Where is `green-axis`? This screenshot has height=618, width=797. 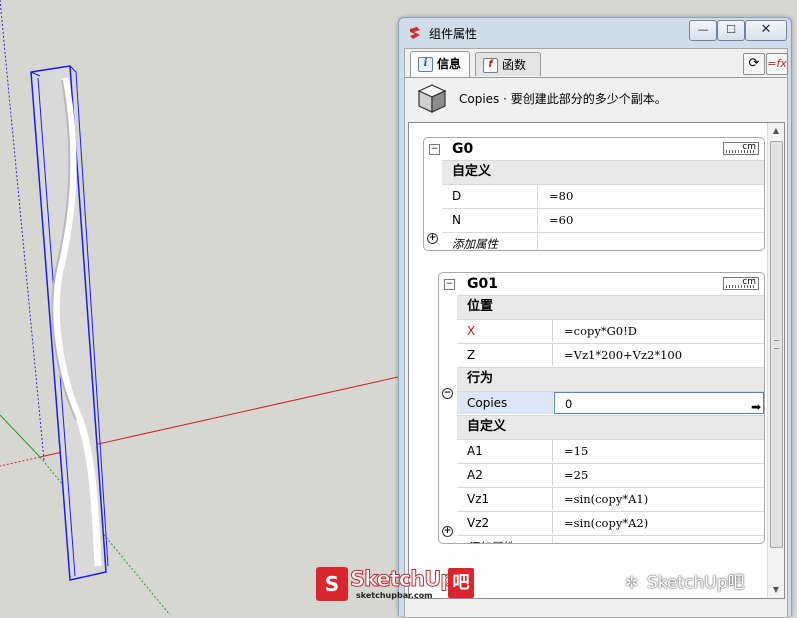 green-axis is located at coordinates (20, 436).